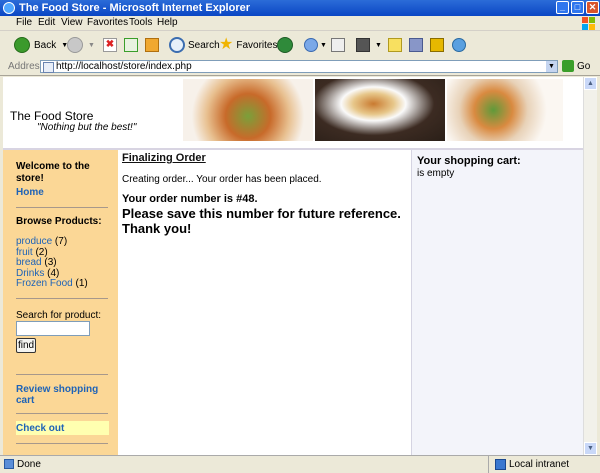 The width and height of the screenshot is (600, 473). Describe the element at coordinates (53, 172) in the screenshot. I see `welcome-heading: Welcome to the store!` at that location.